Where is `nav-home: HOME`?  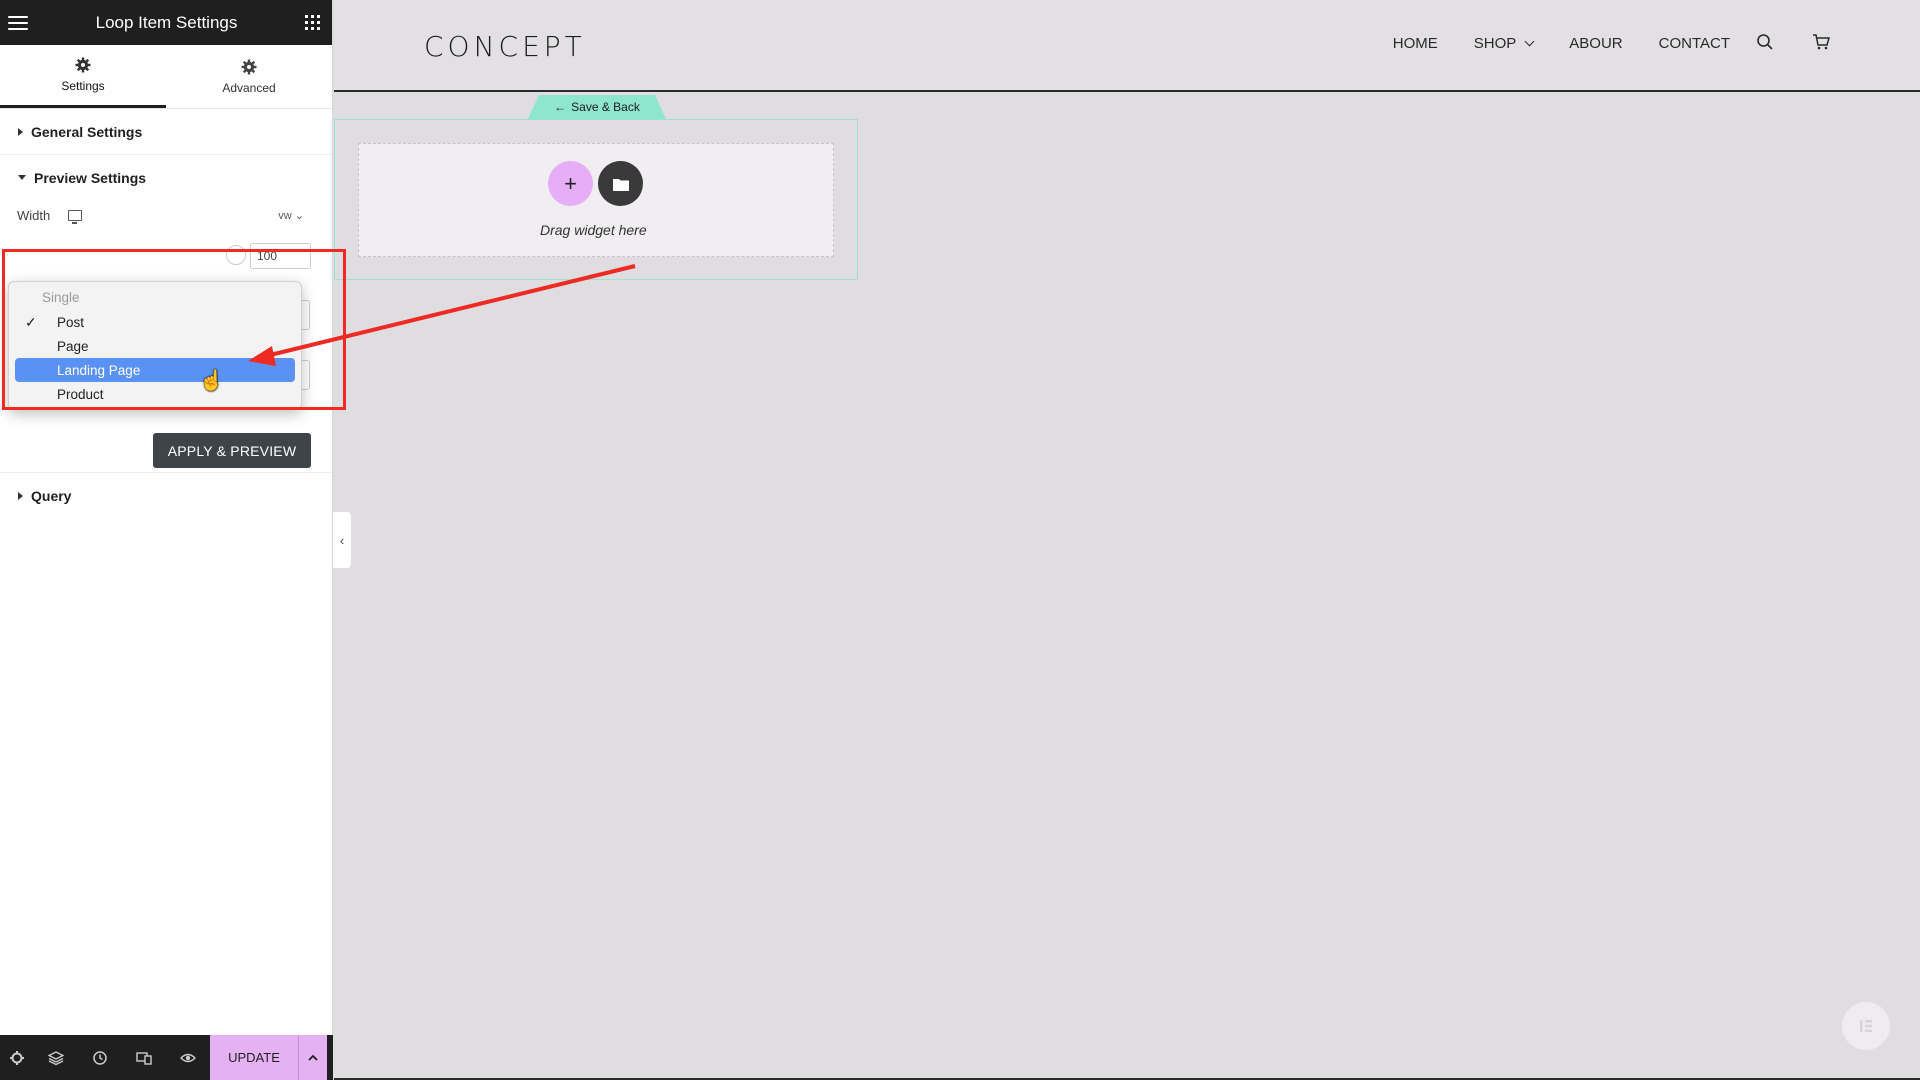
nav-home: HOME is located at coordinates (1415, 43).